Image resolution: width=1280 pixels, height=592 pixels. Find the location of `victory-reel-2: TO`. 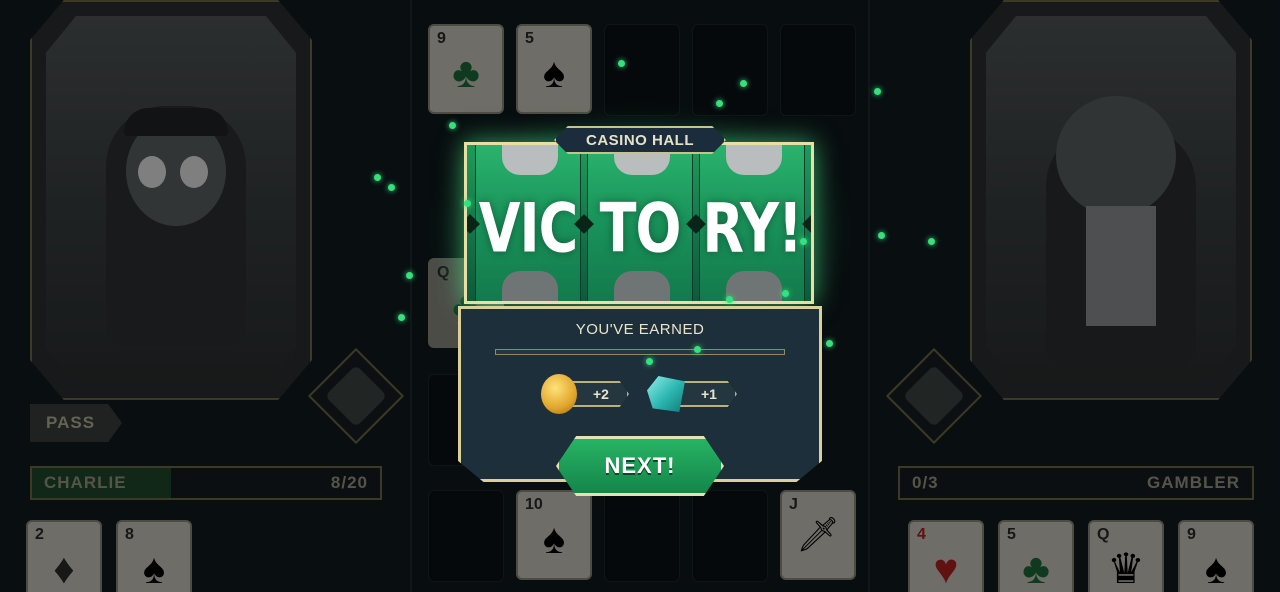

victory-reel-2: TO is located at coordinates (640, 223).